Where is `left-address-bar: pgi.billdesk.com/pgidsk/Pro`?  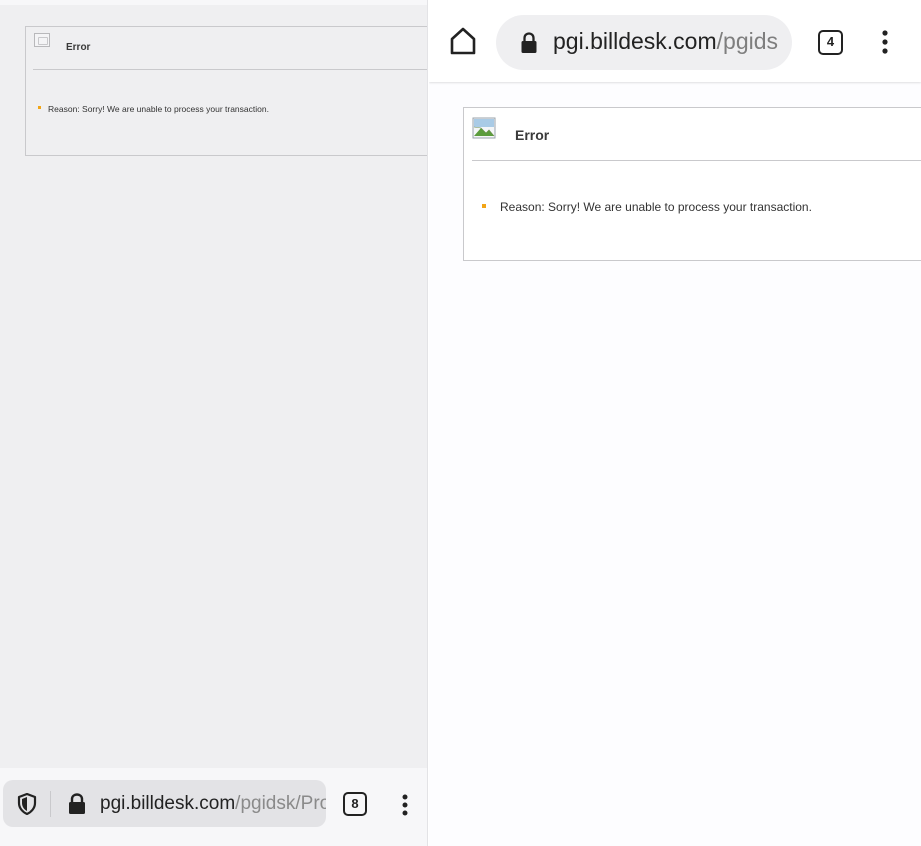
left-address-bar: pgi.billdesk.com/pgidsk/Pro is located at coordinates (164, 803).